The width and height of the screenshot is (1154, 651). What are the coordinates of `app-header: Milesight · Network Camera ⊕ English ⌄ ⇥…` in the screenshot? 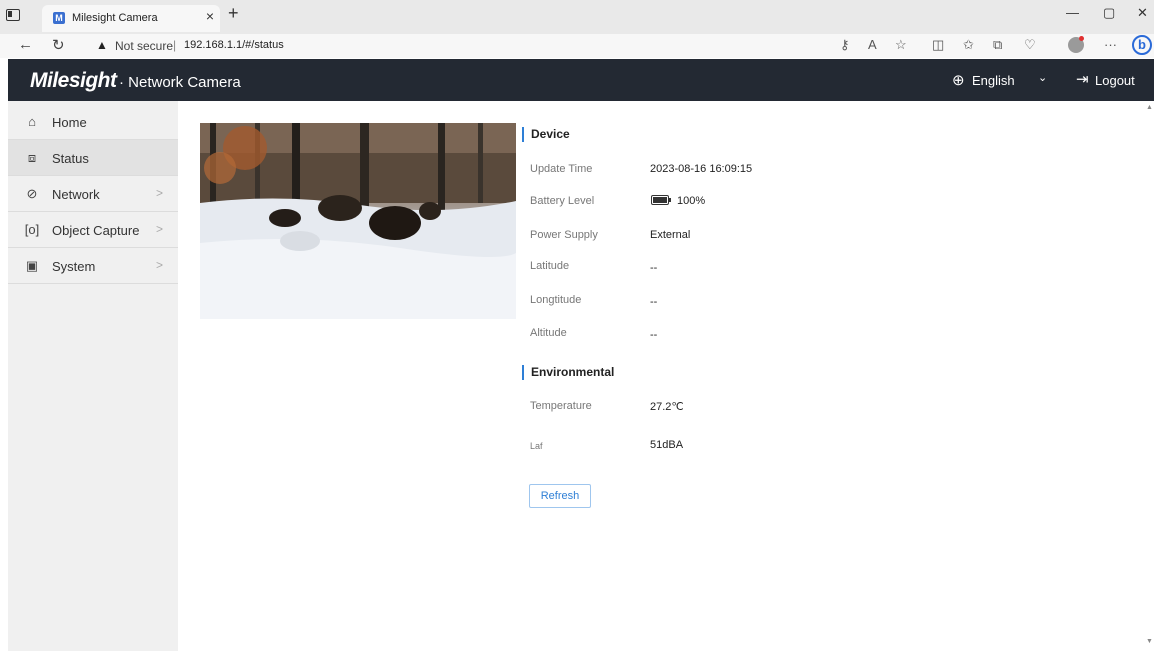 It's located at (581, 80).